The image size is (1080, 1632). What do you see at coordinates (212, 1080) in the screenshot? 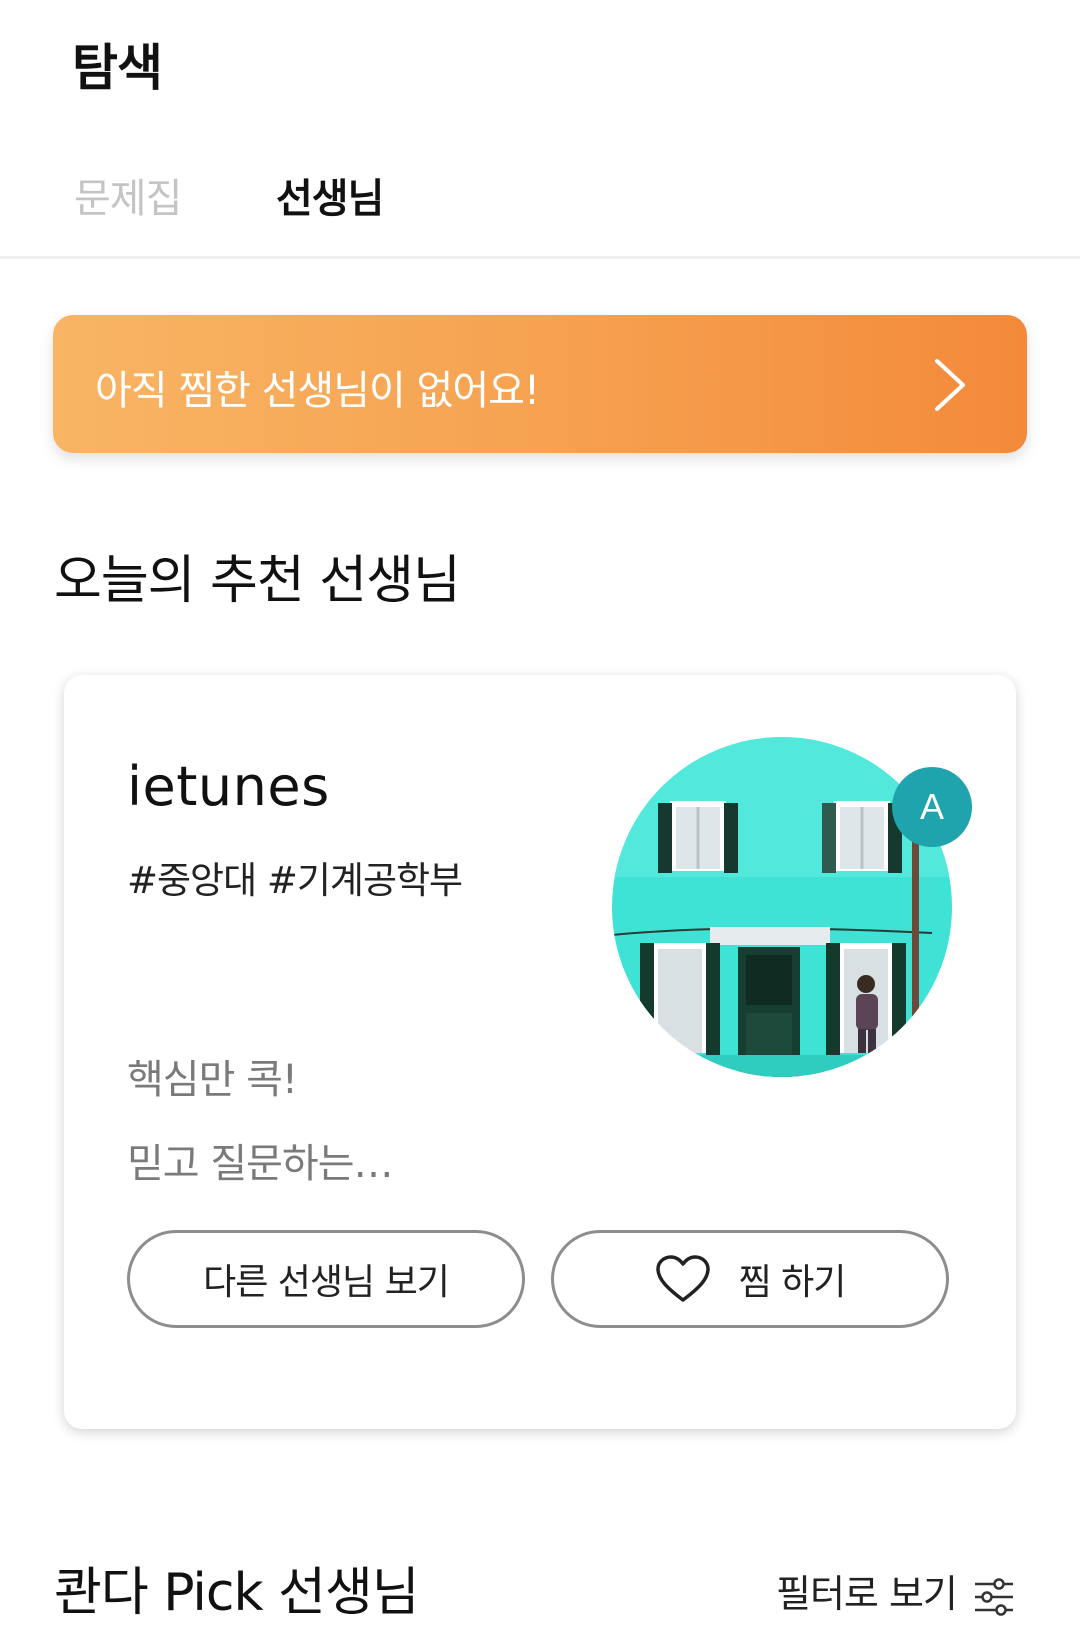
I see `teacher-intro-line-1: 핵심만 콕!` at bounding box center [212, 1080].